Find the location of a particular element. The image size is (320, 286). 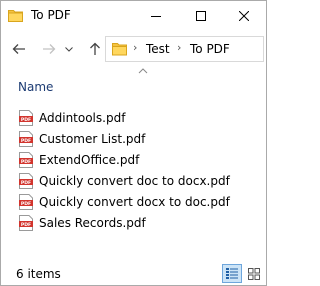

title-bar: To PDF is located at coordinates (133, 16).